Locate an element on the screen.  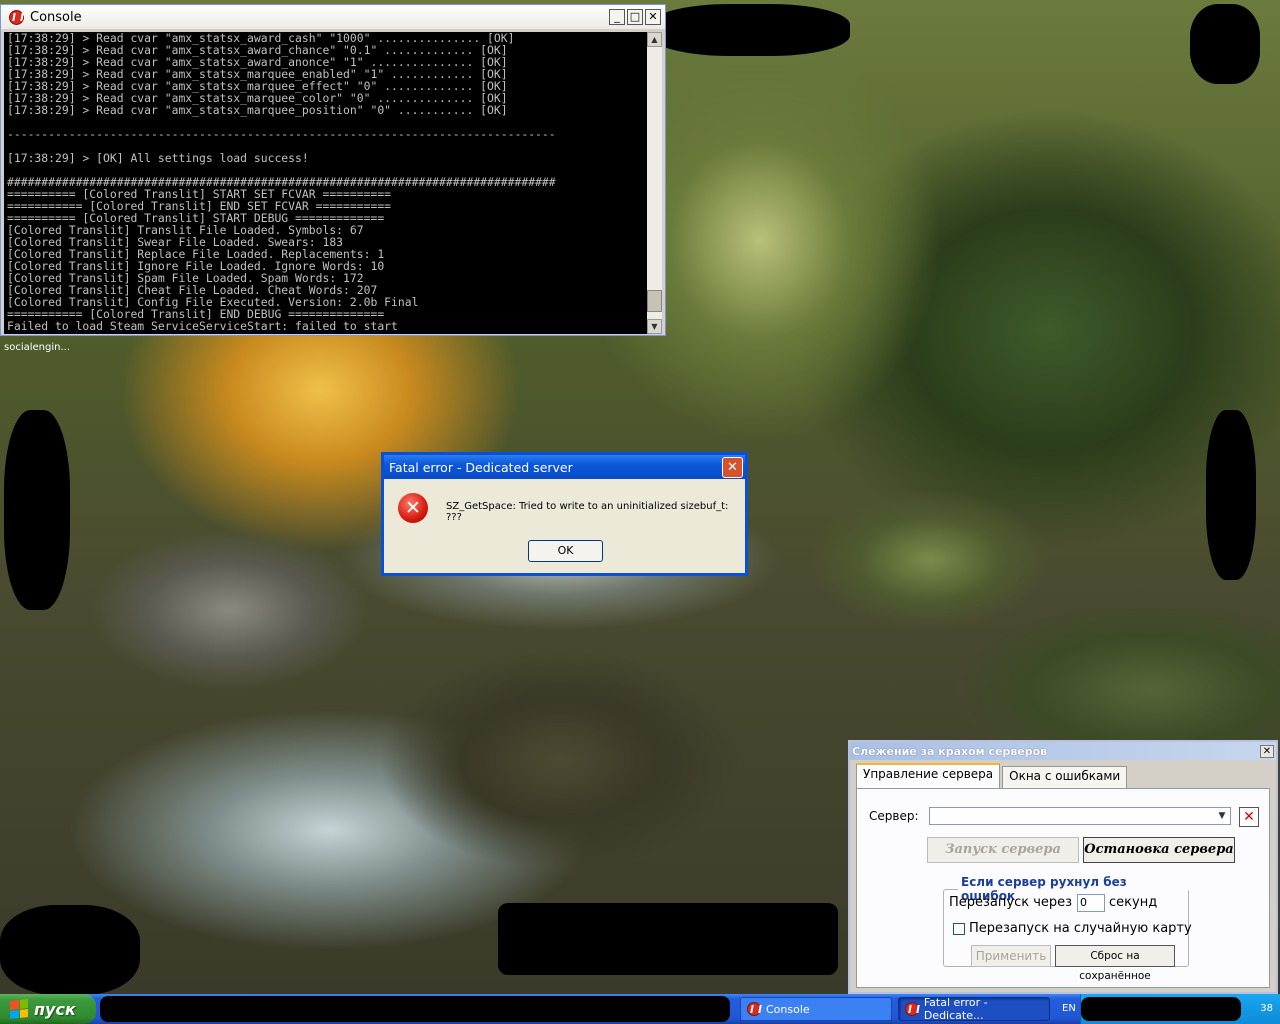
console-title: Console is located at coordinates (56, 17).